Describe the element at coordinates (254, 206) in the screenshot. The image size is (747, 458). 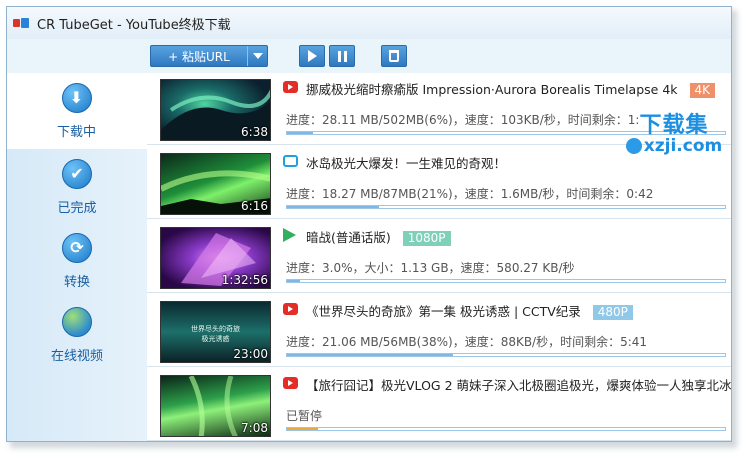
I see `video-duration: 6:16` at that location.